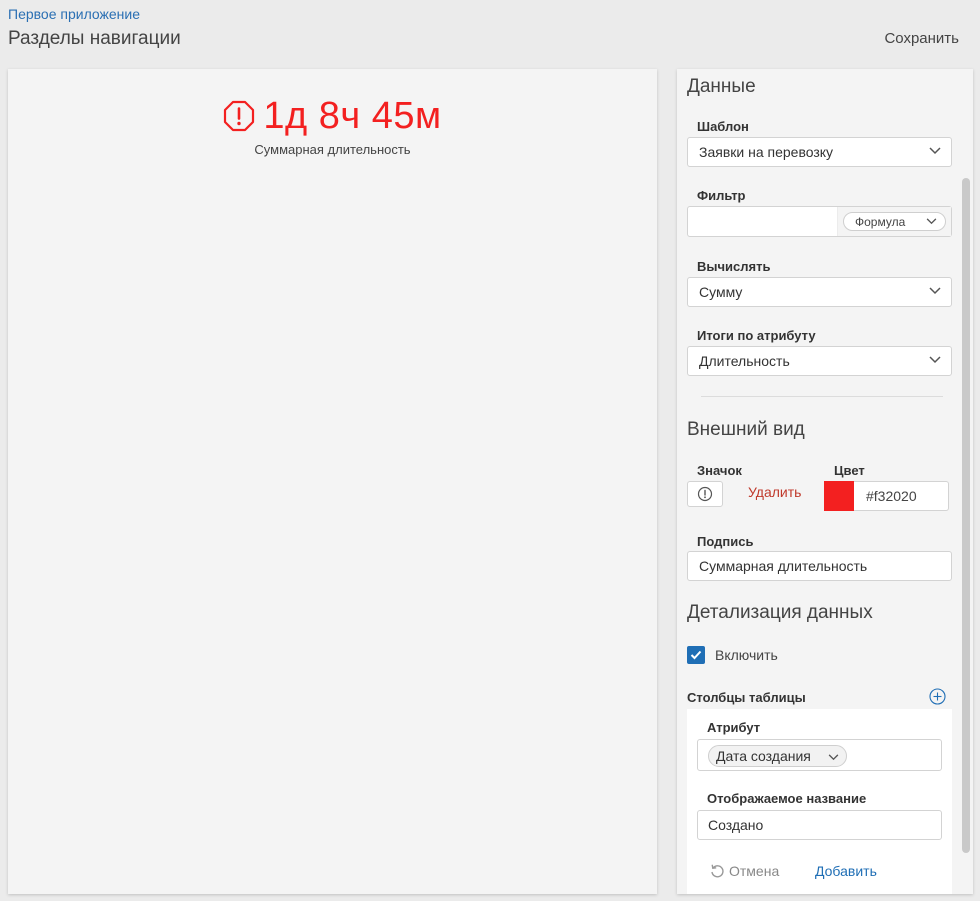  I want to click on breadcrumb: Первое приложение, so click(74, 14).